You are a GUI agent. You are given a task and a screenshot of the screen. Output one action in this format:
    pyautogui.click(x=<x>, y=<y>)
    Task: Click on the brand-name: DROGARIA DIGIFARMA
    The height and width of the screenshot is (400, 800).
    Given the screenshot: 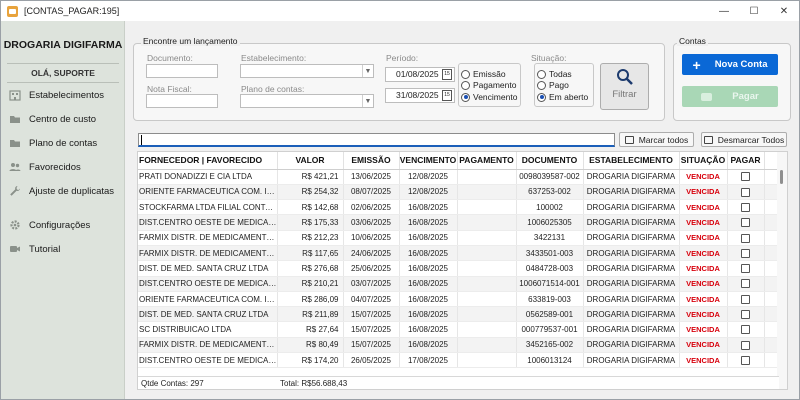 What is the action you would take?
    pyautogui.click(x=63, y=45)
    